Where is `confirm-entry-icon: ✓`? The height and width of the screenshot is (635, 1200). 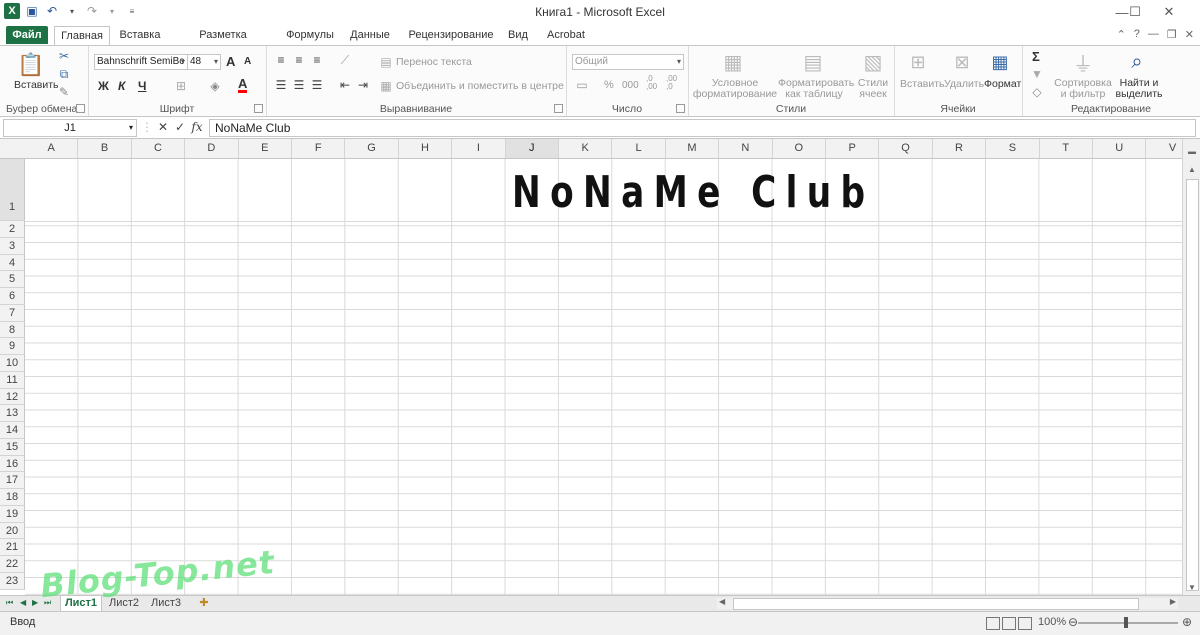 confirm-entry-icon: ✓ is located at coordinates (180, 127).